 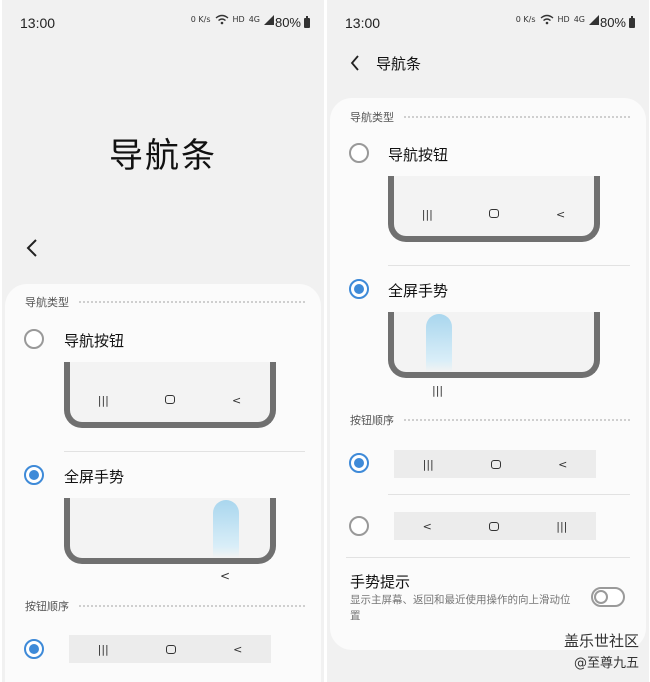 I want to click on gesture-hint-toggle, so click(x=608, y=597).